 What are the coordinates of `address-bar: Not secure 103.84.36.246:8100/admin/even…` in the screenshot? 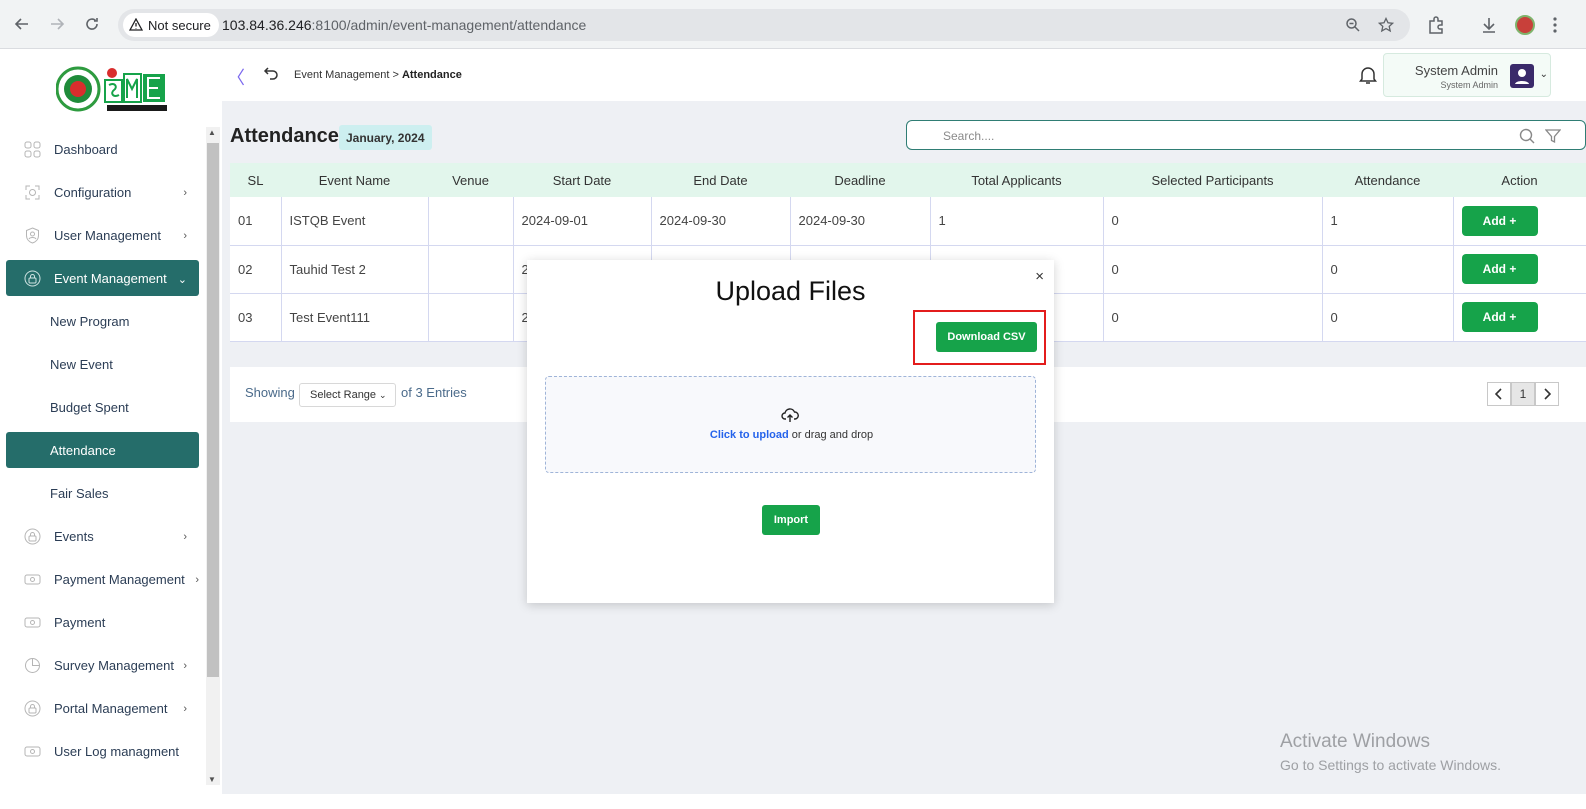 It's located at (764, 25).